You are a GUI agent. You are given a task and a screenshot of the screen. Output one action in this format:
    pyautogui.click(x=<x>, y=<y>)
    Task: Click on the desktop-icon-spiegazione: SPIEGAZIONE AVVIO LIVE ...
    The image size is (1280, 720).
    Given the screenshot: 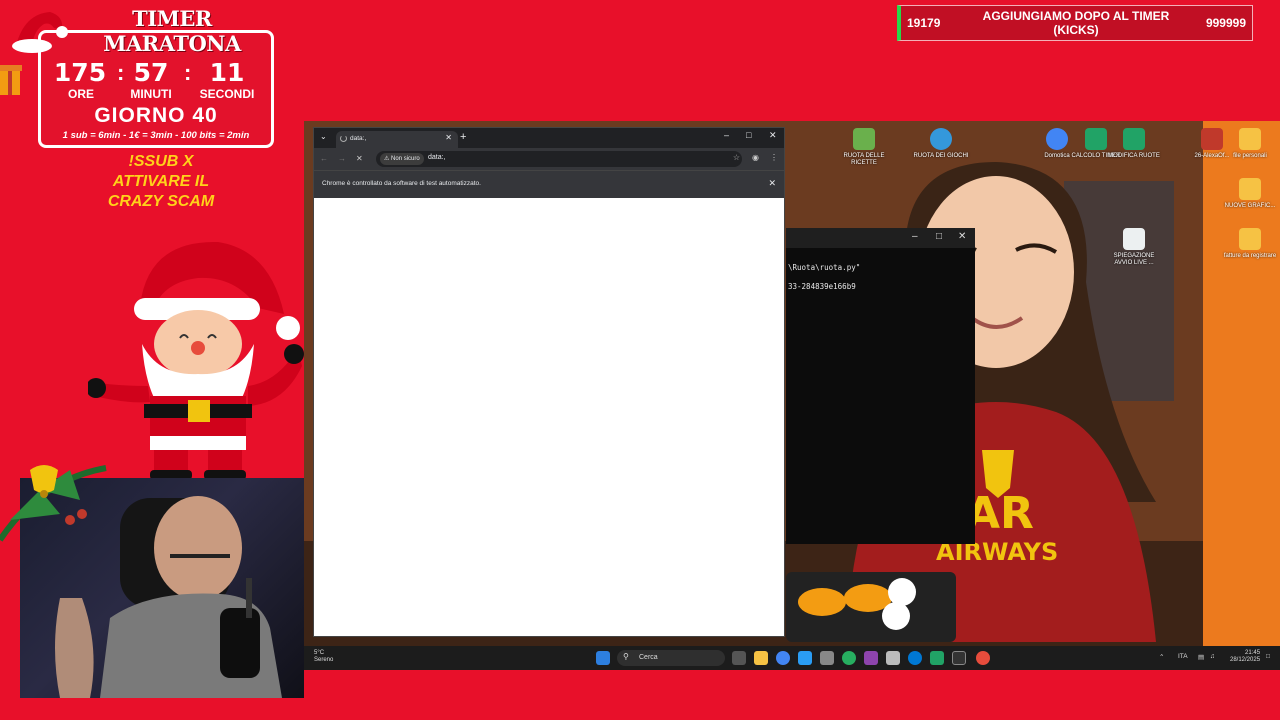 What is the action you would take?
    pyautogui.click(x=1134, y=247)
    